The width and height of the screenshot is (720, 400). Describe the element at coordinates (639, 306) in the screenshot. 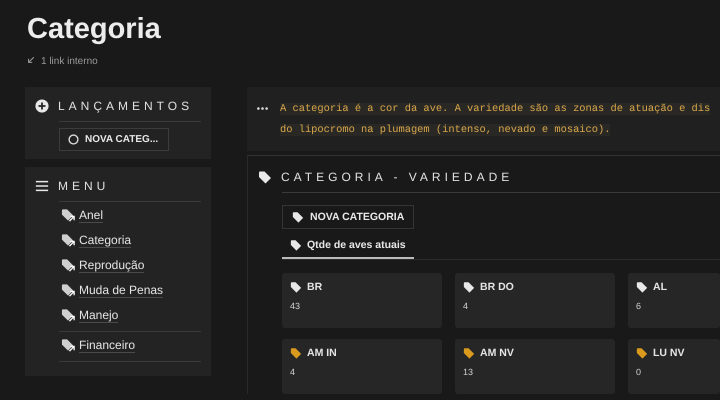

I see `count-value: 6` at that location.